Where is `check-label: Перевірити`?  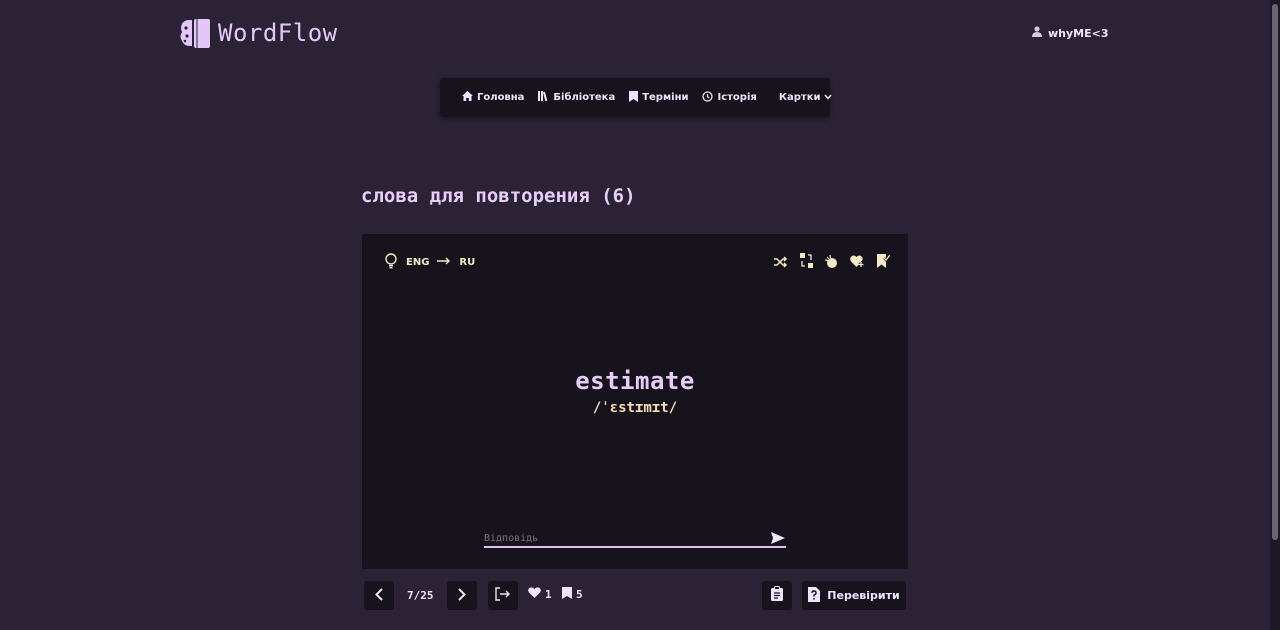 check-label: Перевірити is located at coordinates (863, 595).